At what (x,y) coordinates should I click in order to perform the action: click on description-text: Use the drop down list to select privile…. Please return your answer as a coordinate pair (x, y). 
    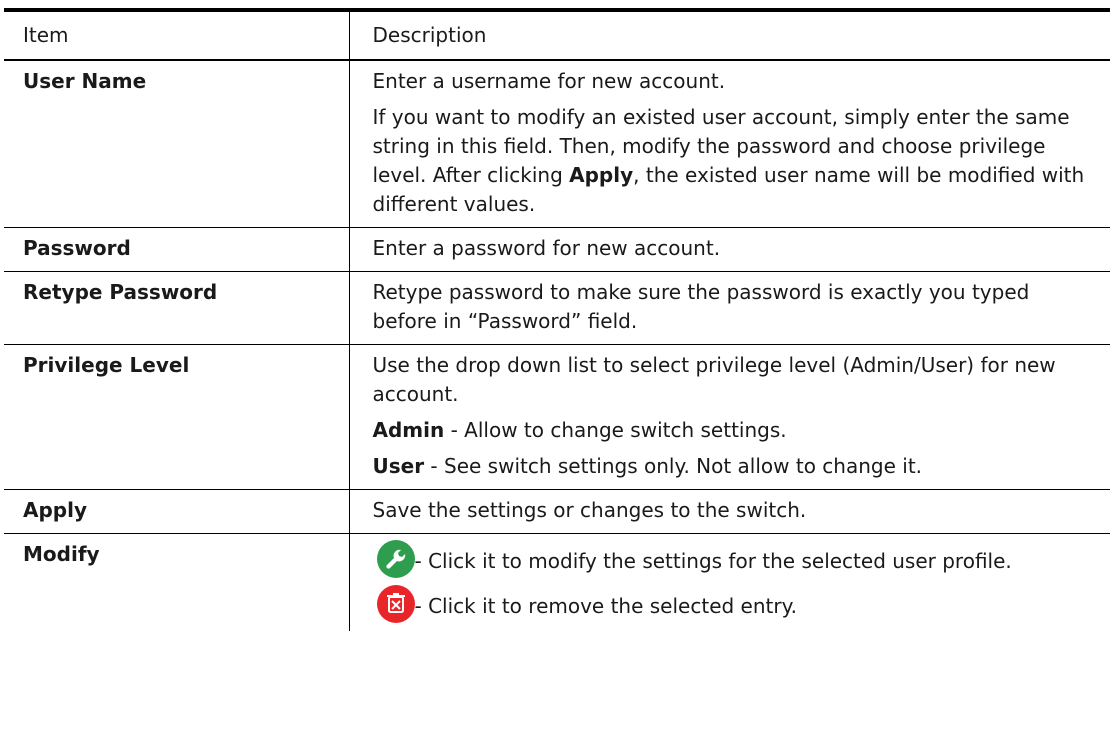
    Looking at the image, I should click on (714, 379).